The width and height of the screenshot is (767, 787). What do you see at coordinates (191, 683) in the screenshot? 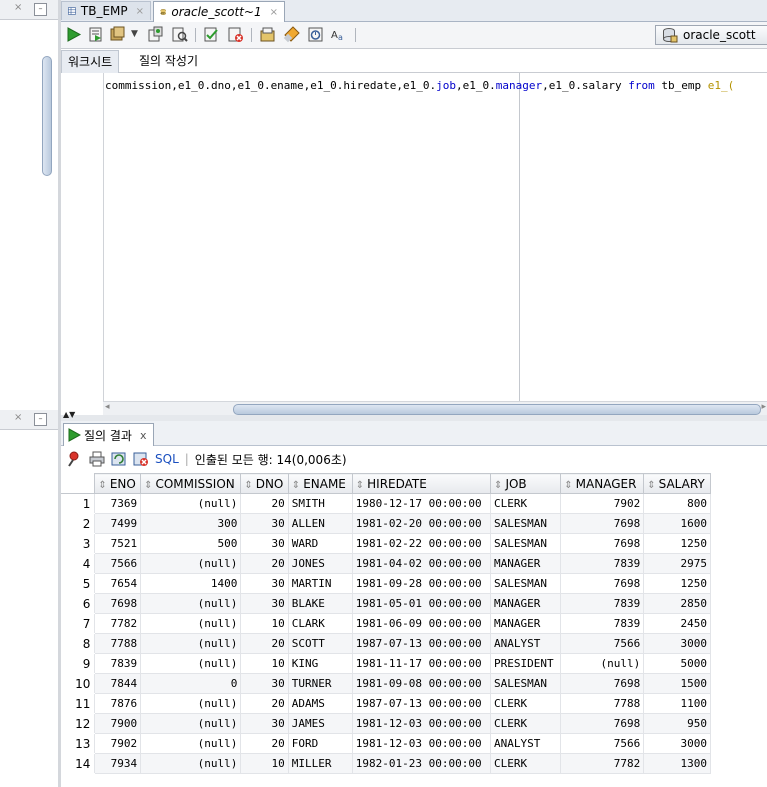
I see `cell-commission: 0` at bounding box center [191, 683].